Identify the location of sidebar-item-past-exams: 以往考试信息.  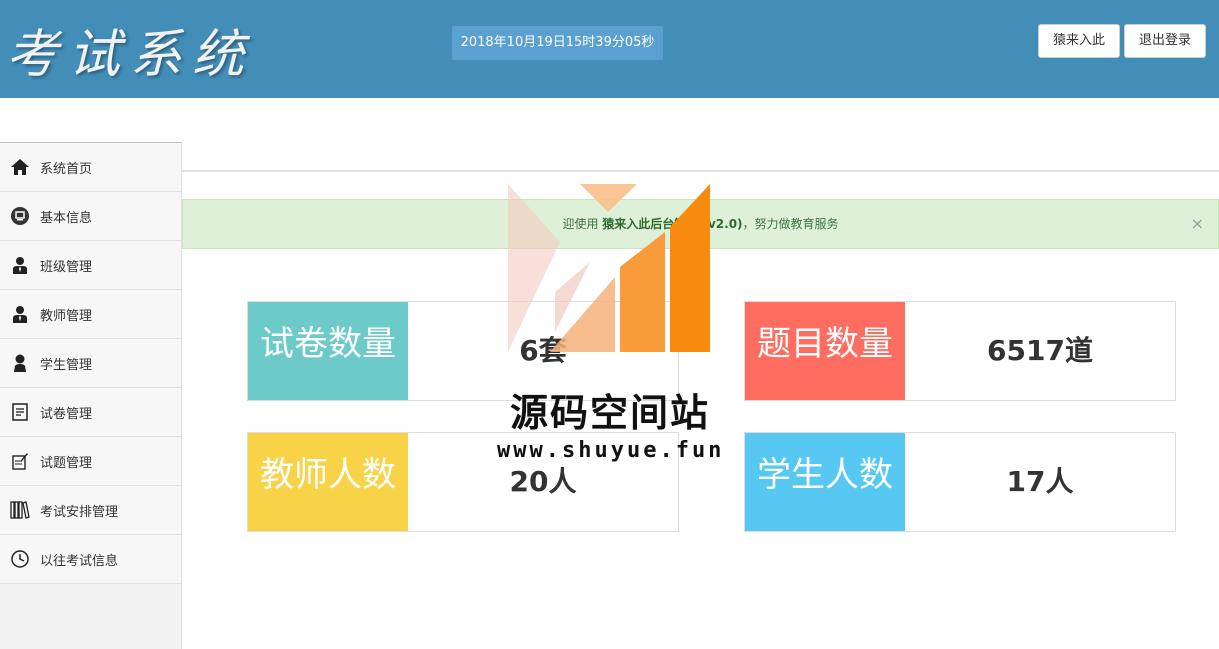
(90, 559).